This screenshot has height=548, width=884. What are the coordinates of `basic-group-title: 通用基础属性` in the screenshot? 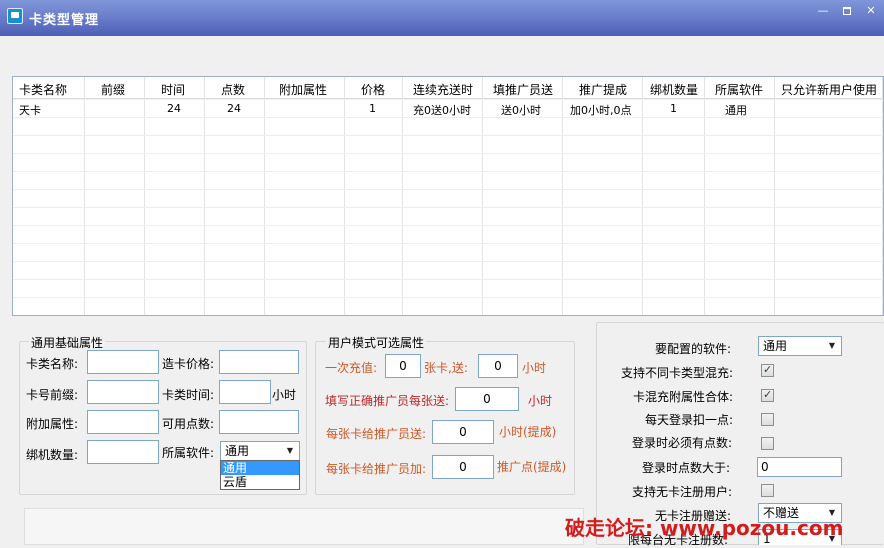 It's located at (67, 342).